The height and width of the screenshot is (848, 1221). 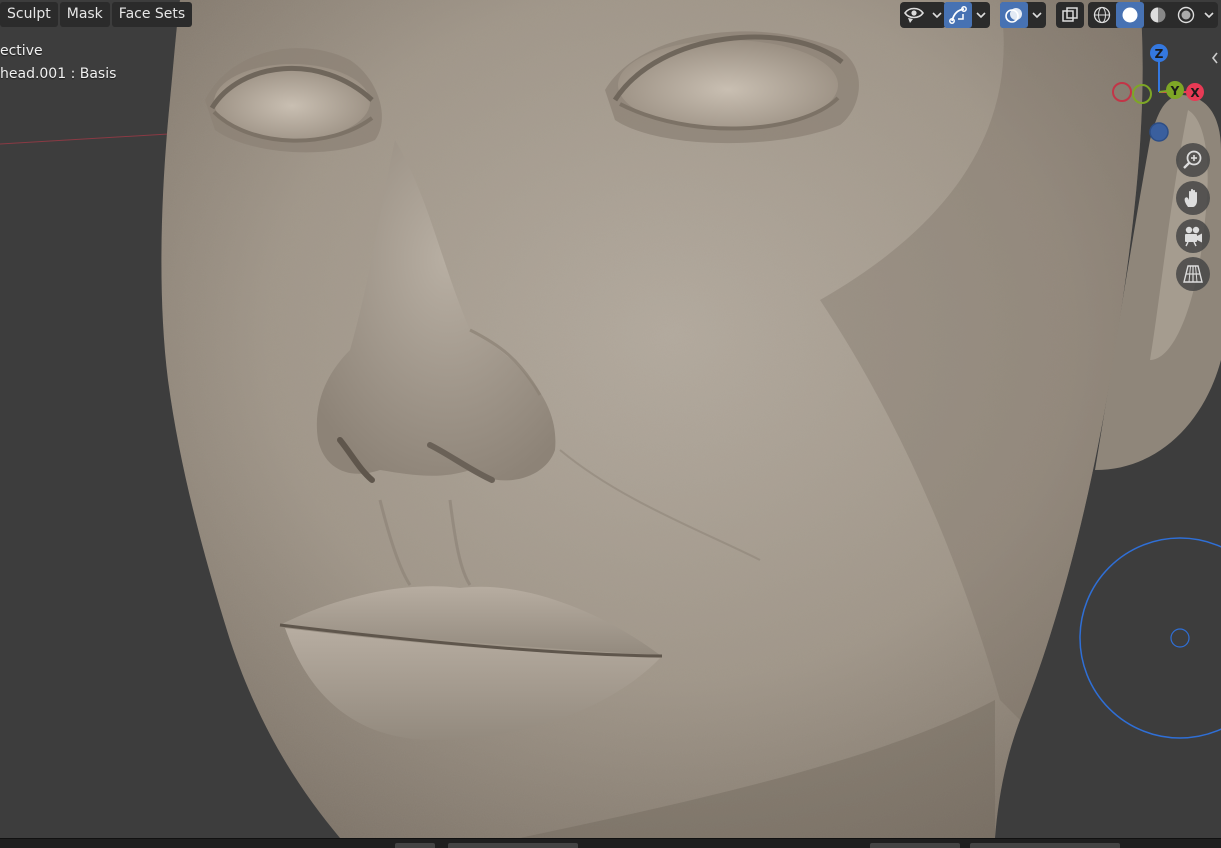 I want to click on brush-center-circle, so click(x=1180, y=638).